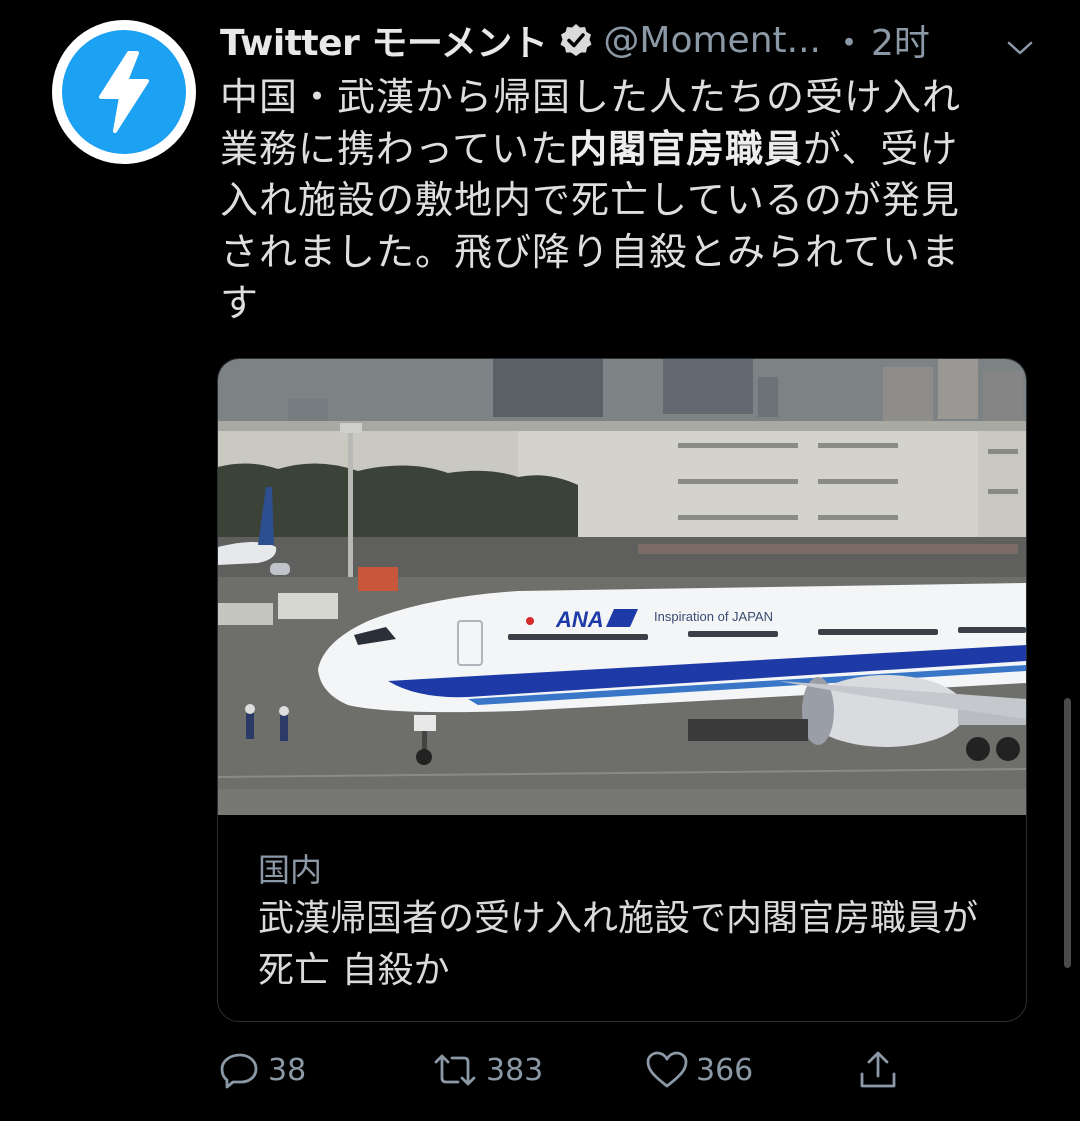  I want to click on display-name: Twitter モーメント, so click(384, 40).